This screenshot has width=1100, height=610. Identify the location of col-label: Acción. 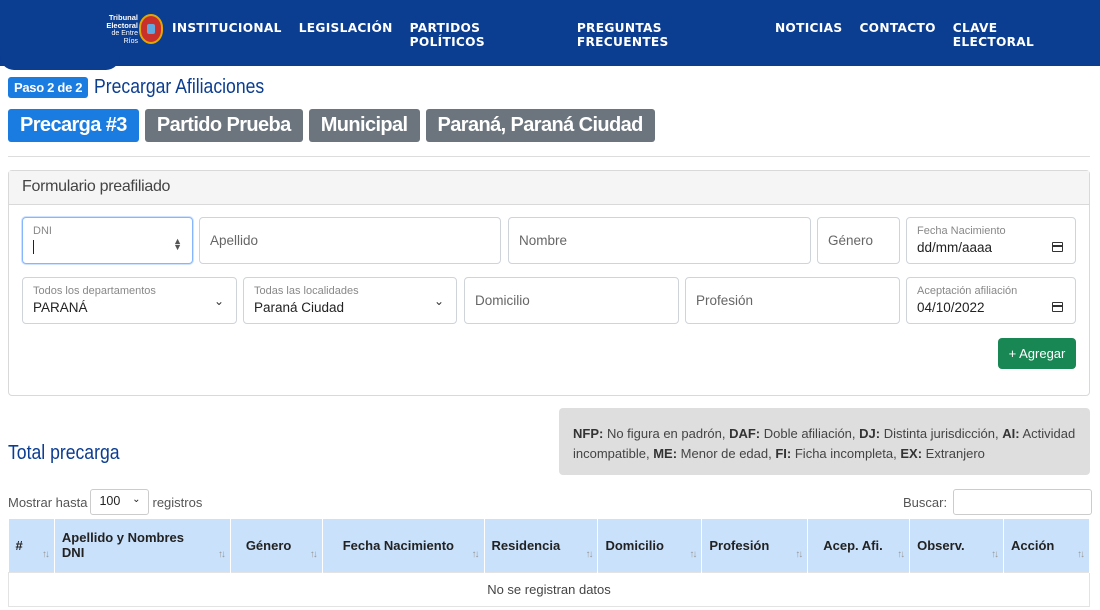
(1033, 545).